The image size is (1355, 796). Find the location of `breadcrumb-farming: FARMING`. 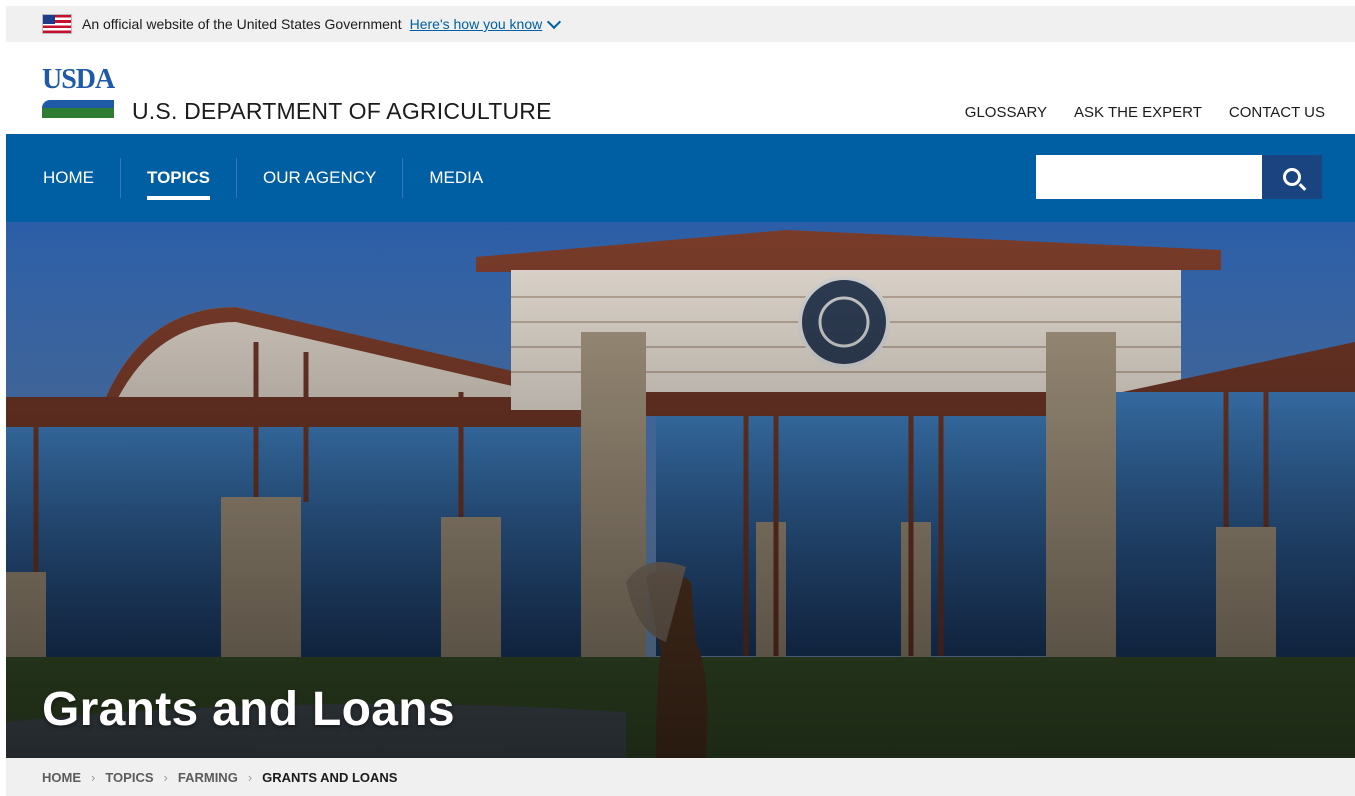

breadcrumb-farming: FARMING is located at coordinates (208, 777).